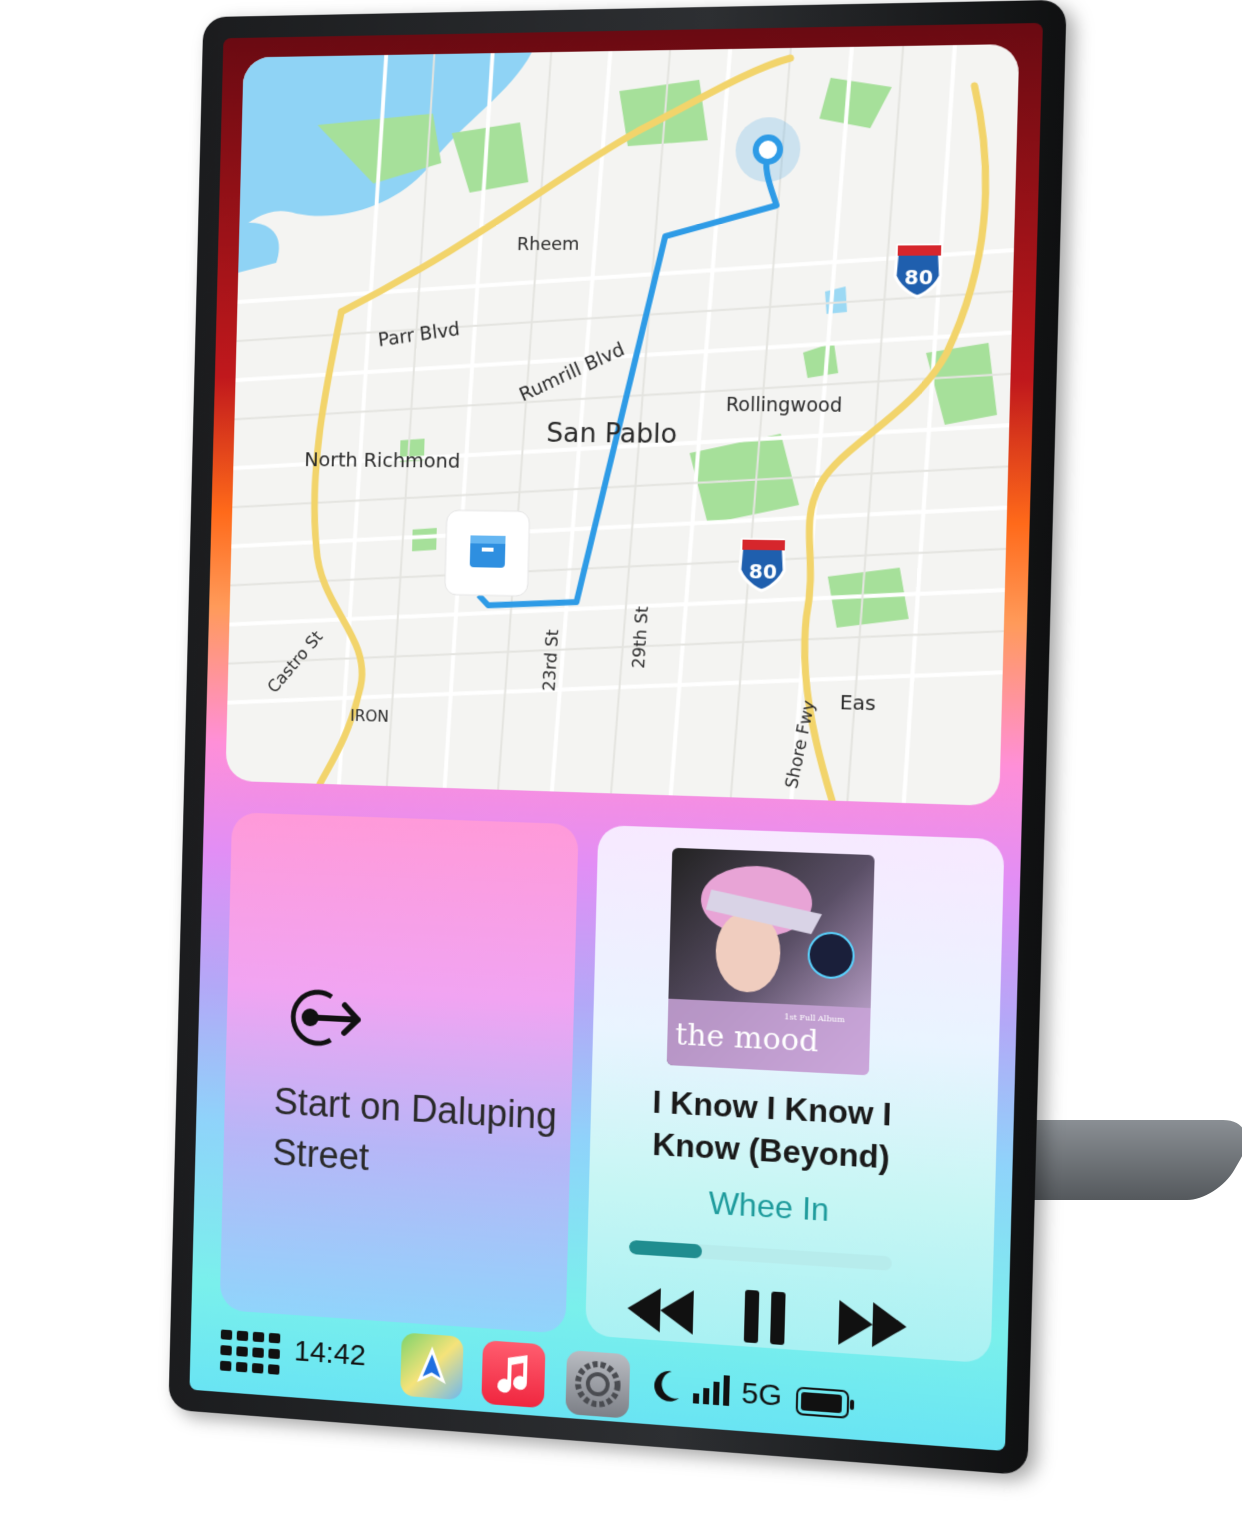 The image size is (1242, 1528). What do you see at coordinates (872, 1325) in the screenshot?
I see `fast-forward-icon` at bounding box center [872, 1325].